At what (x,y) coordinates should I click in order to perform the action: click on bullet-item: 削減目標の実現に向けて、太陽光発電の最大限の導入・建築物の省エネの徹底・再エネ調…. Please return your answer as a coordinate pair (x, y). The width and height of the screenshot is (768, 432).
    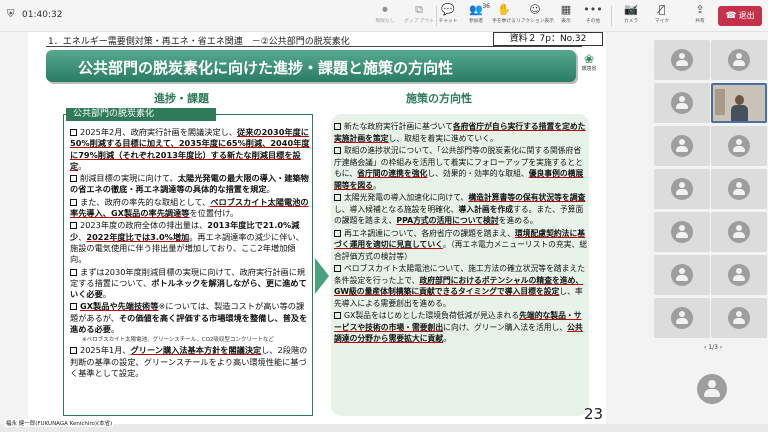
    Looking at the image, I should click on (190, 184).